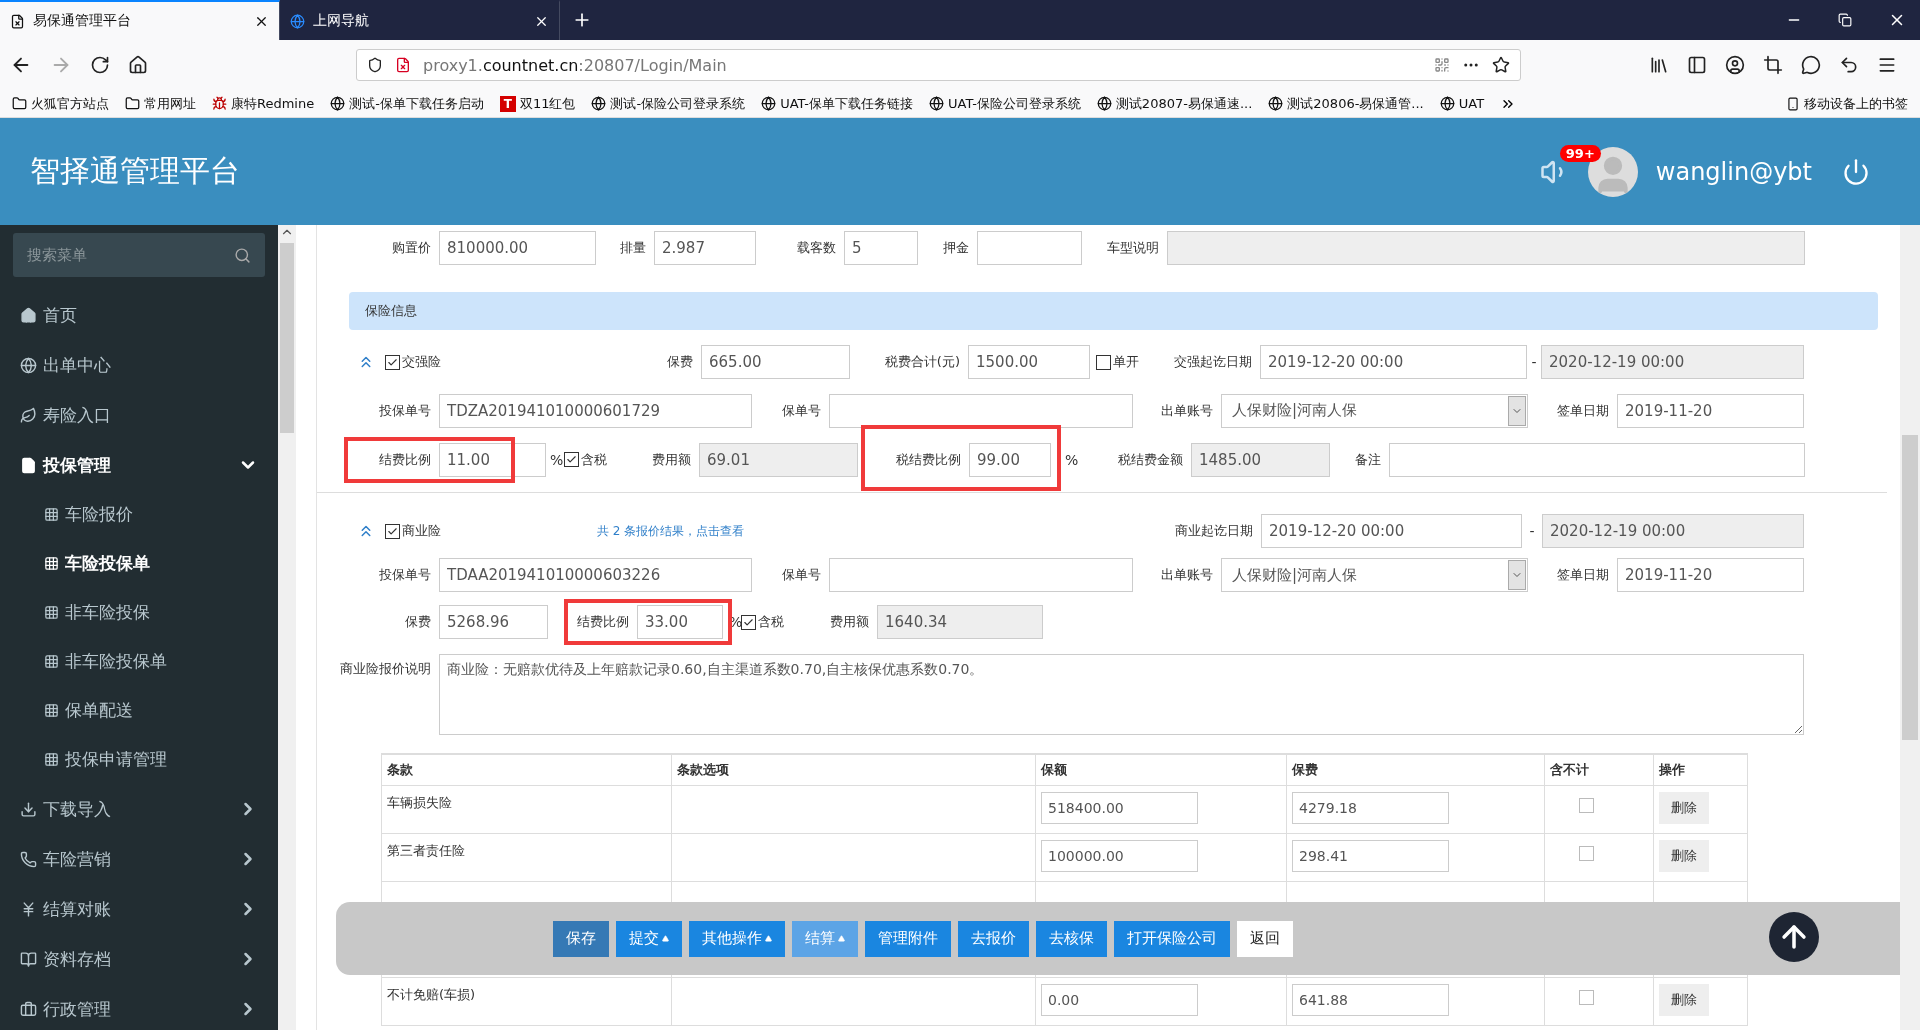  What do you see at coordinates (680, 622) in the screenshot?
I see `text-field: 33.00` at bounding box center [680, 622].